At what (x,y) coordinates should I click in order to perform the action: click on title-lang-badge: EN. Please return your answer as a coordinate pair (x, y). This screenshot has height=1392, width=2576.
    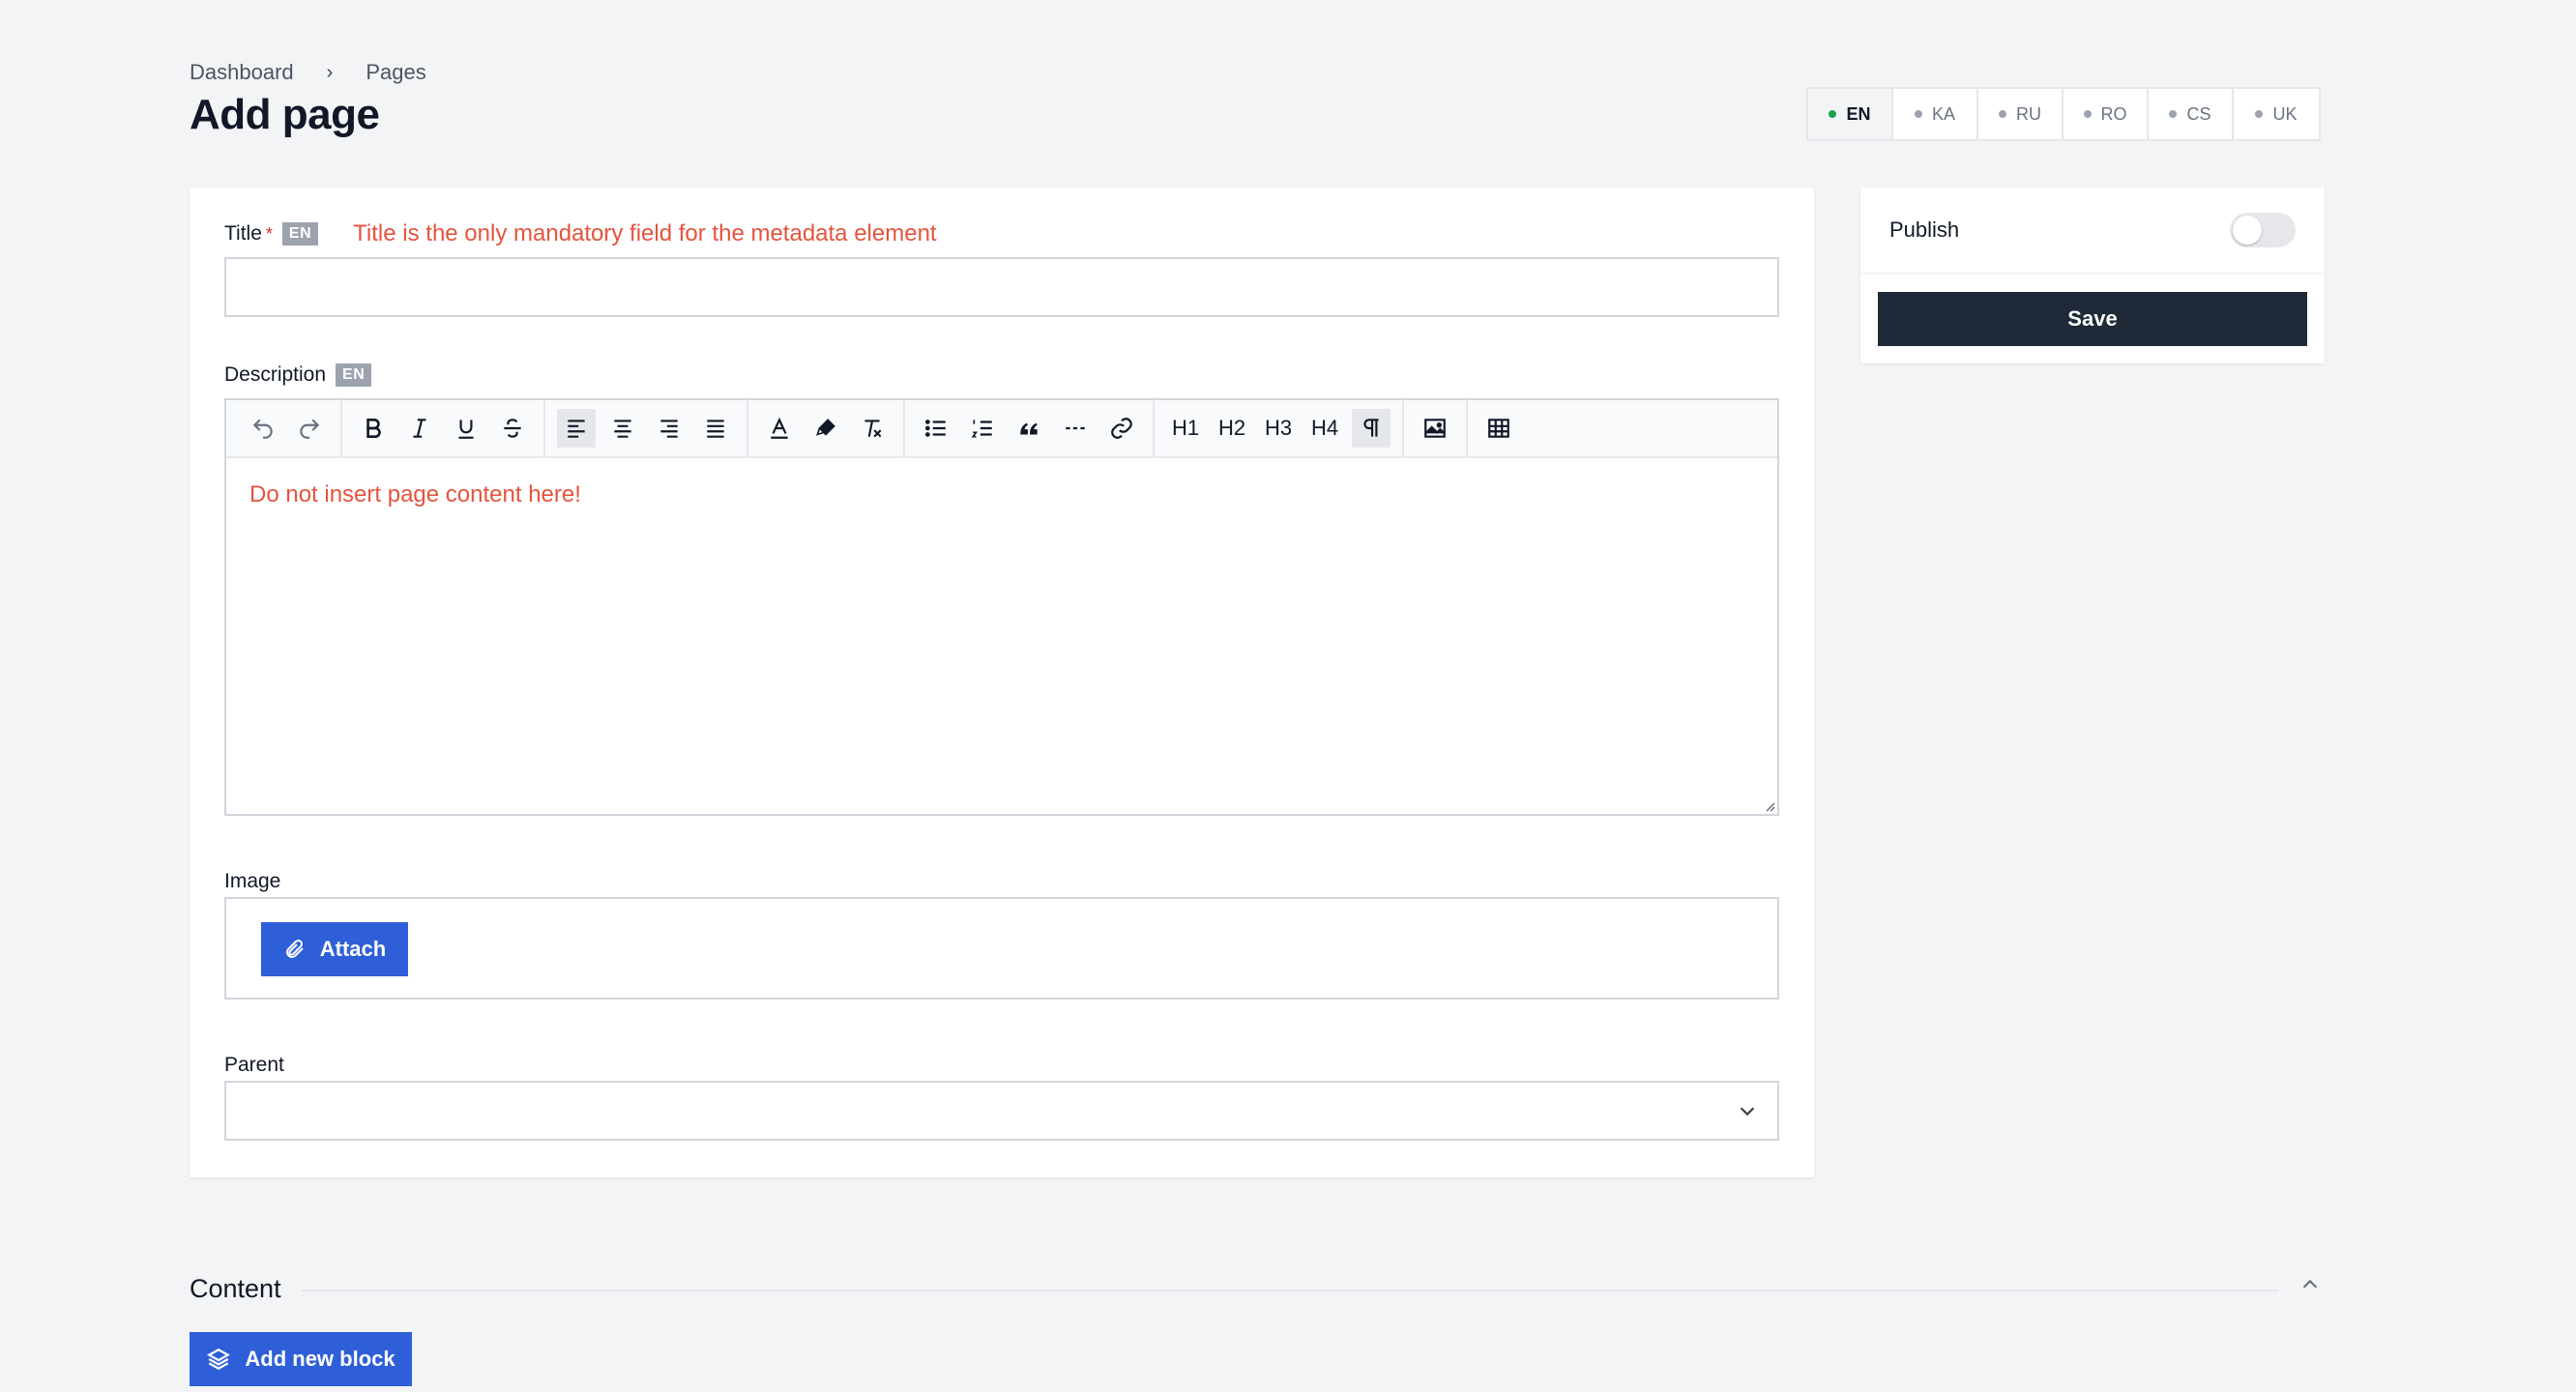
    Looking at the image, I should click on (300, 234).